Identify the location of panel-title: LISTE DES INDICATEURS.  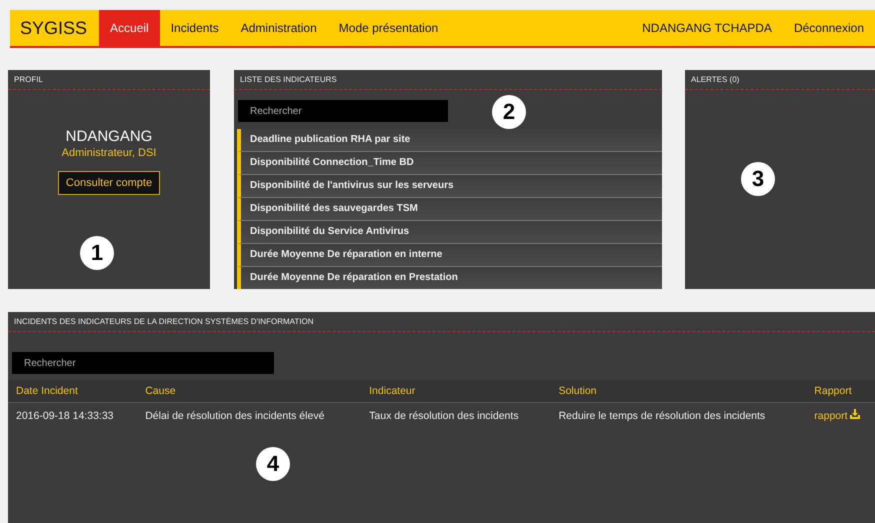
(448, 80).